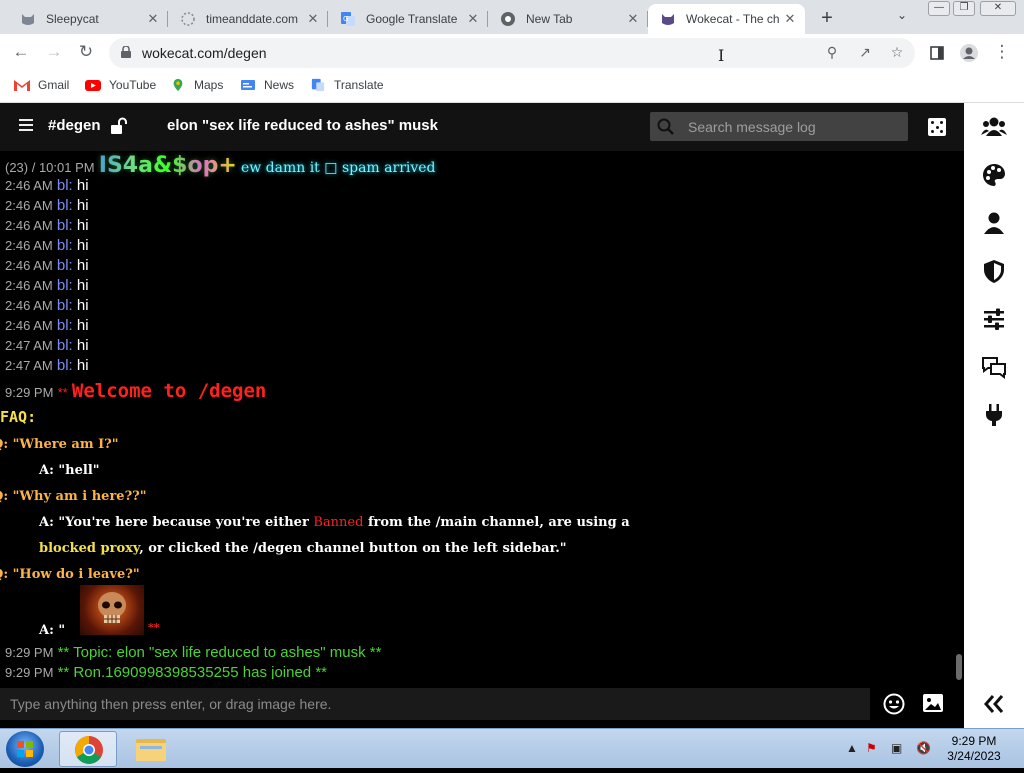 This screenshot has width=1024, height=773. Describe the element at coordinates (26, 125) in the screenshot. I see `menu-icon` at that location.